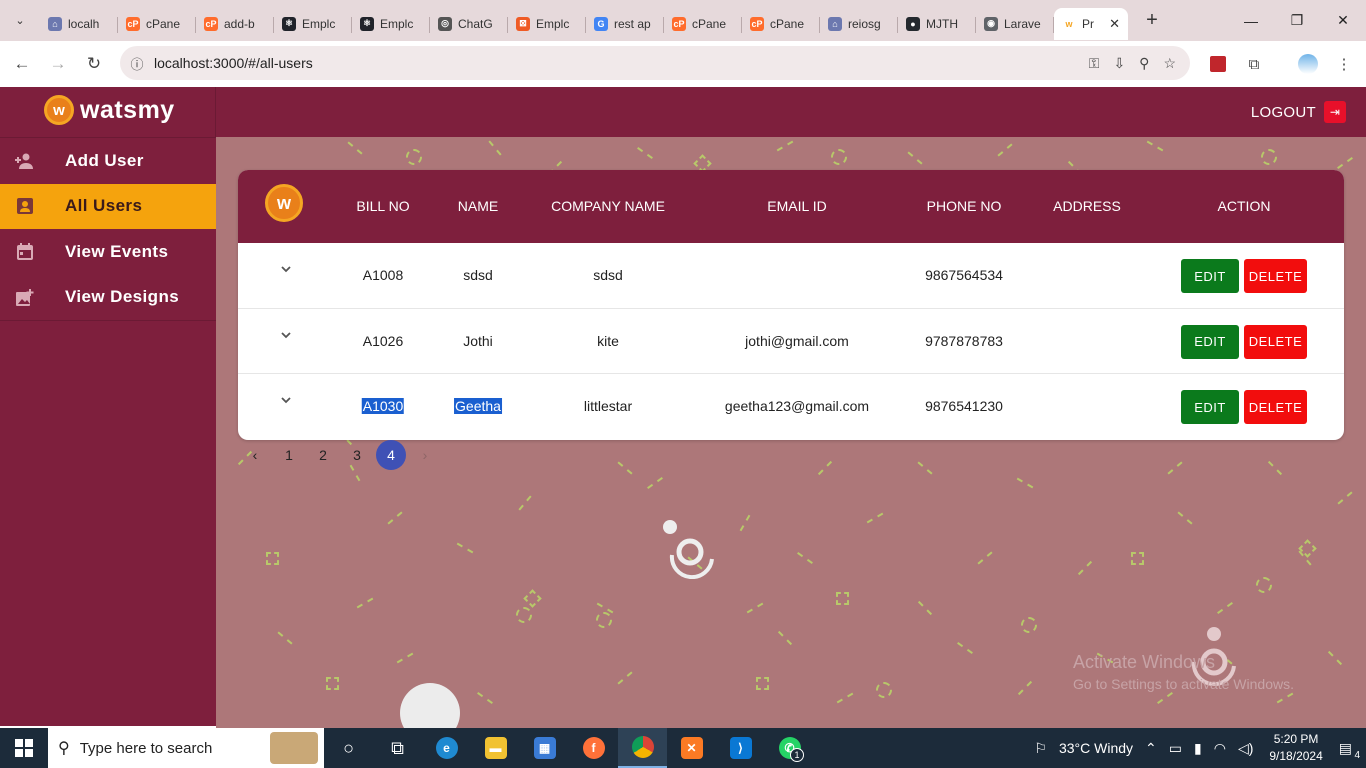 The height and width of the screenshot is (768, 1366). What do you see at coordinates (1040, 748) in the screenshot?
I see `weather-icon: ⚐` at bounding box center [1040, 748].